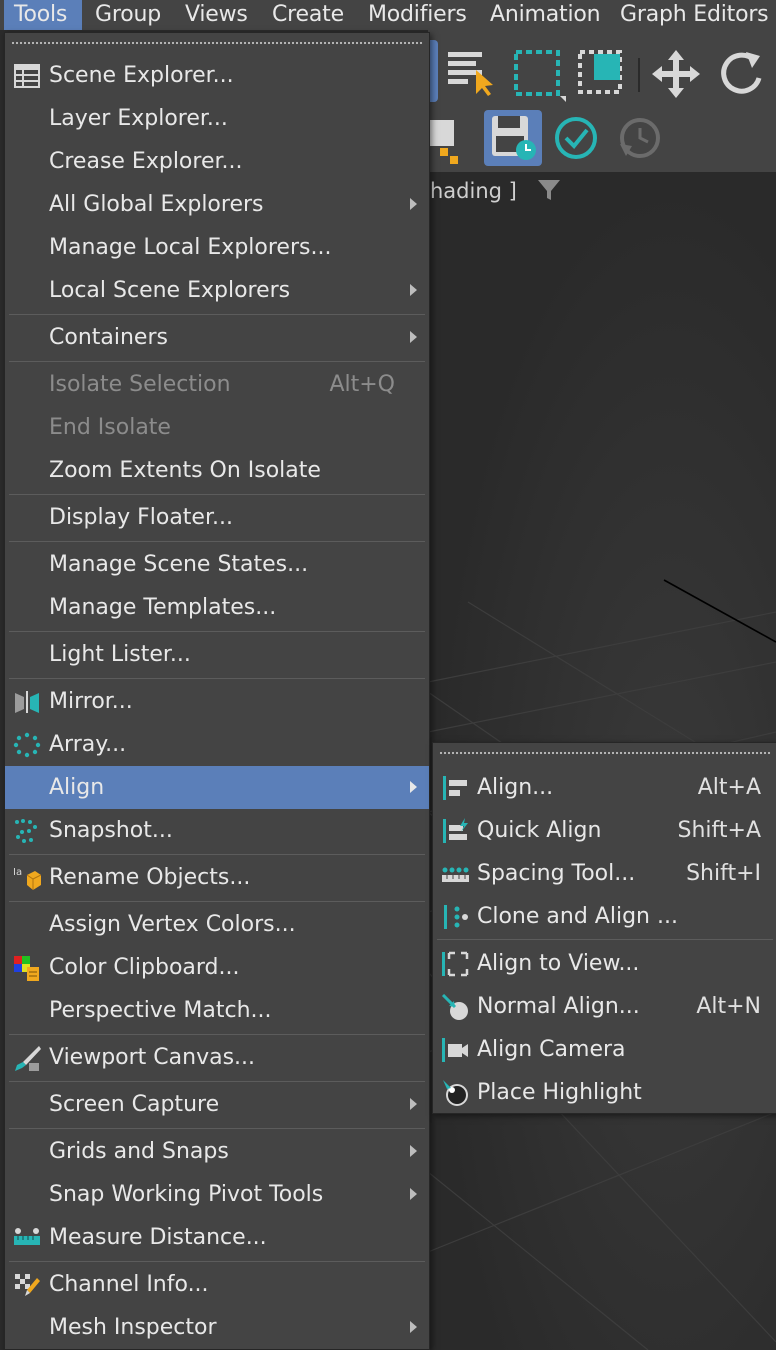 This screenshot has height=1350, width=776. I want to click on menu-graph-editors: Graph Editors, so click(694, 15).